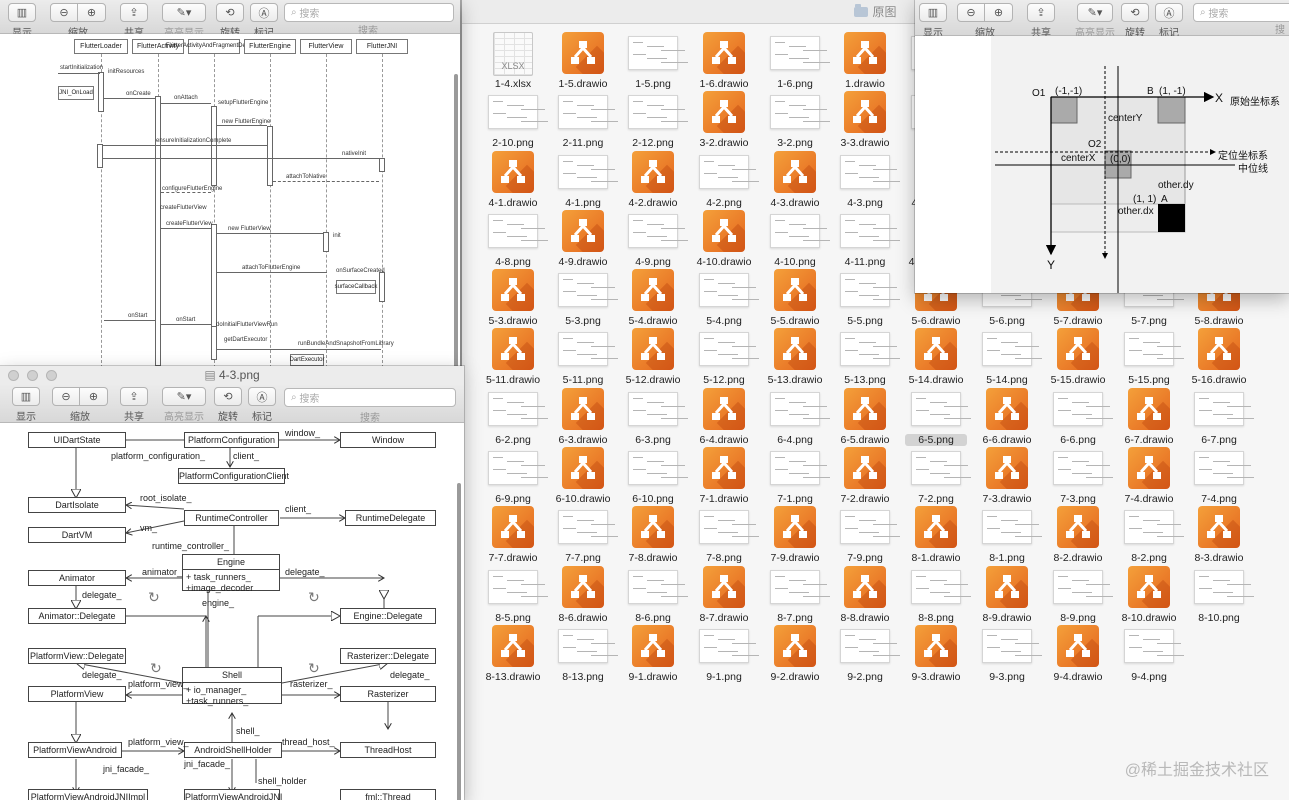  What do you see at coordinates (514, 476) in the screenshot?
I see `file-item: 6-9.png` at bounding box center [514, 476].